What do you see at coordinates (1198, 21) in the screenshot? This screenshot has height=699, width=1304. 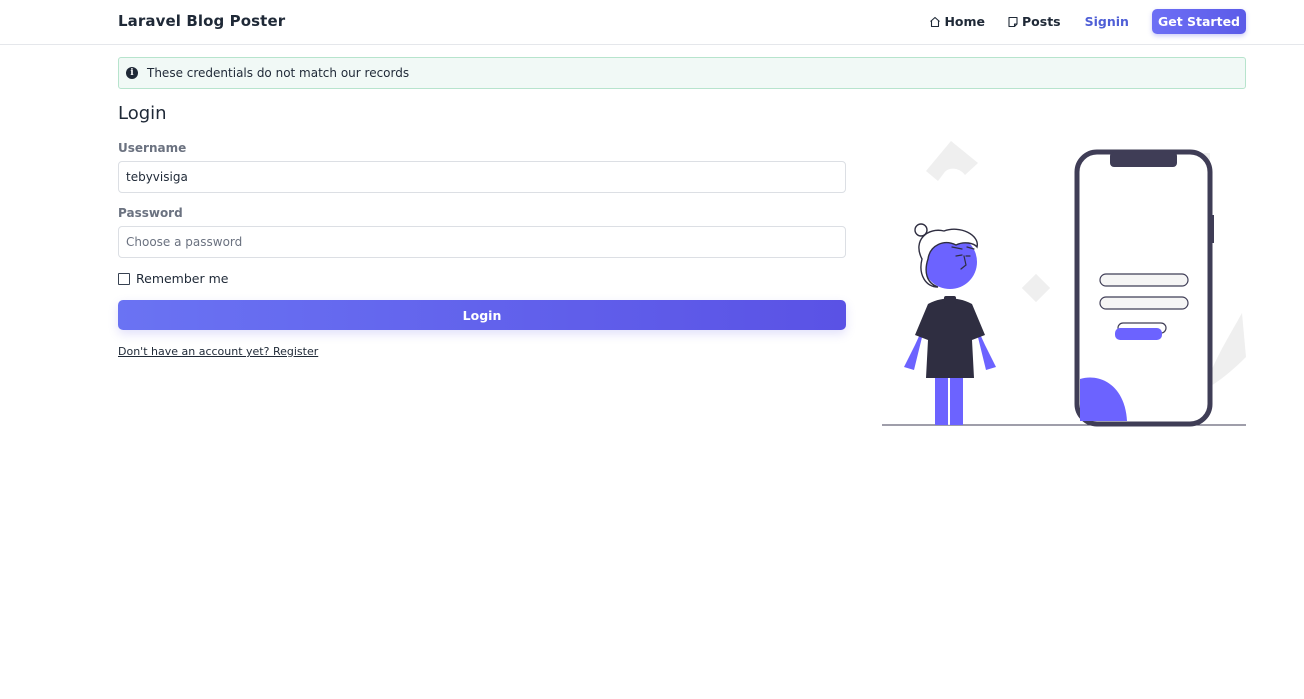 I see `get-started-button: Get Started` at bounding box center [1198, 21].